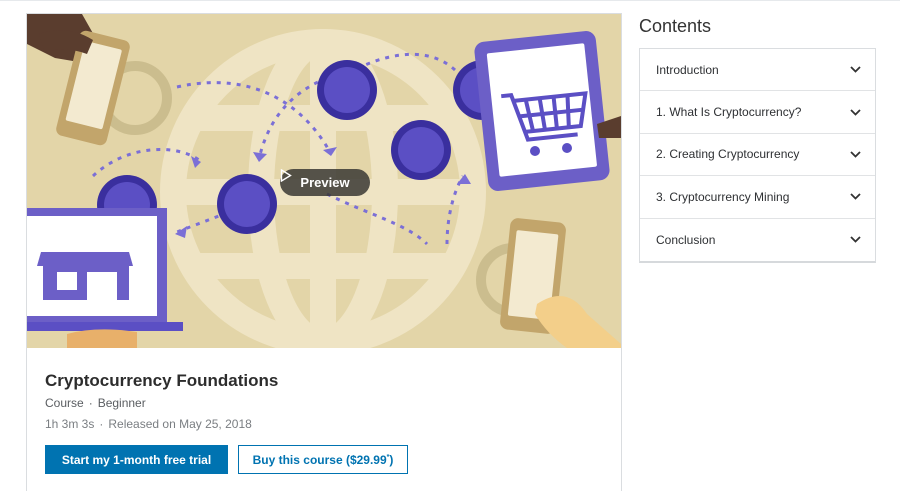 This screenshot has height=491, width=900. I want to click on toc-item-cryptocurrency-mining: 3. Cryptocurrency Mining, so click(757, 197).